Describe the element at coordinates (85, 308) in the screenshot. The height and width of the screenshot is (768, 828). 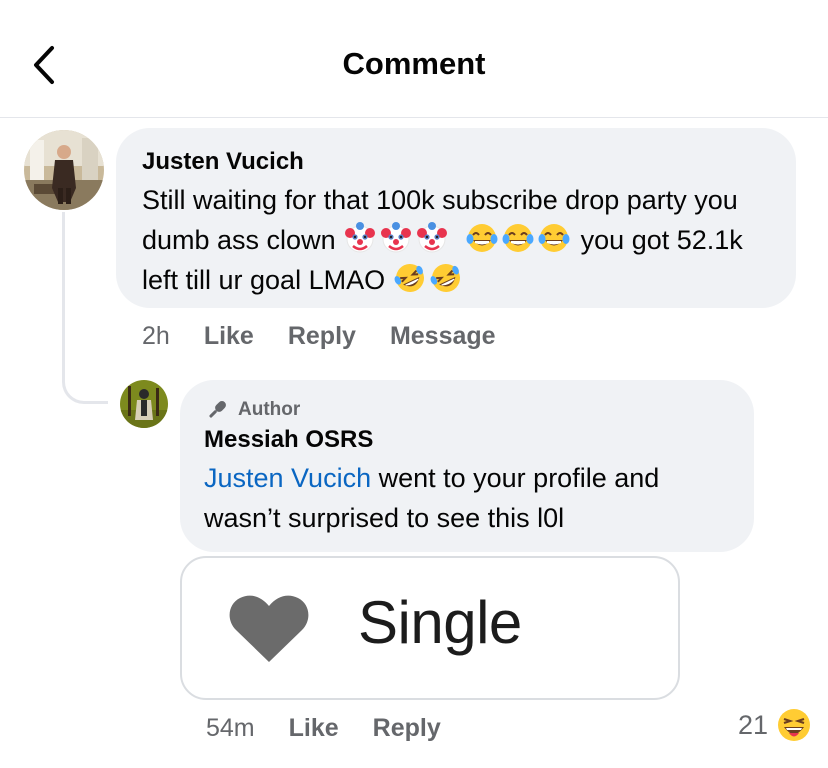
I see `thread-connector-line` at that location.